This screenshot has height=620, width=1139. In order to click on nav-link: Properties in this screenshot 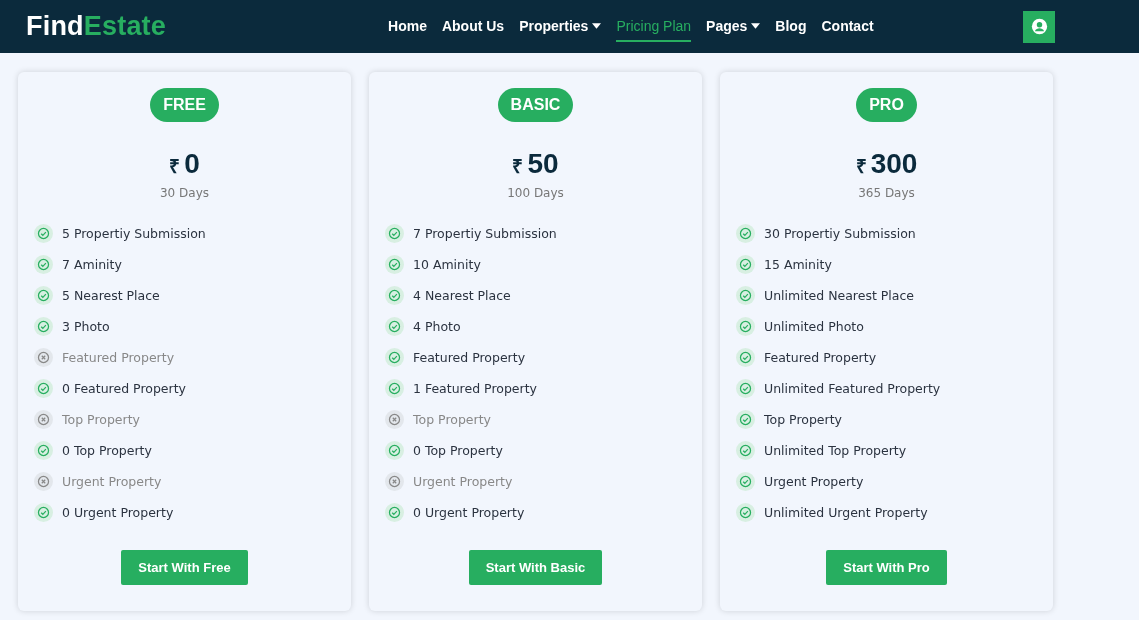, I will do `click(560, 26)`.